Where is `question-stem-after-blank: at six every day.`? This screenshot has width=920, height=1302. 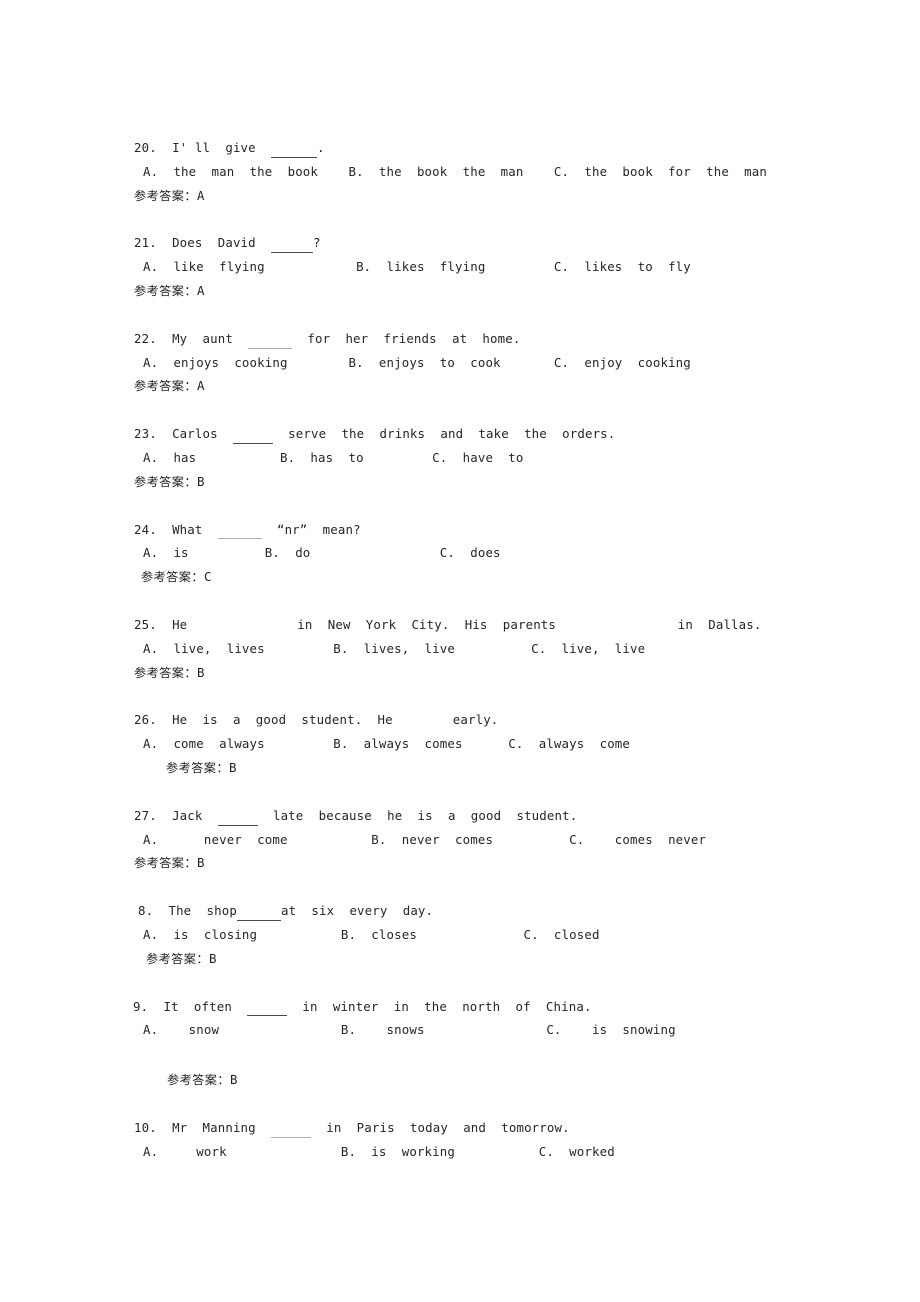
question-stem-after-blank: at six every day. is located at coordinates (357, 911).